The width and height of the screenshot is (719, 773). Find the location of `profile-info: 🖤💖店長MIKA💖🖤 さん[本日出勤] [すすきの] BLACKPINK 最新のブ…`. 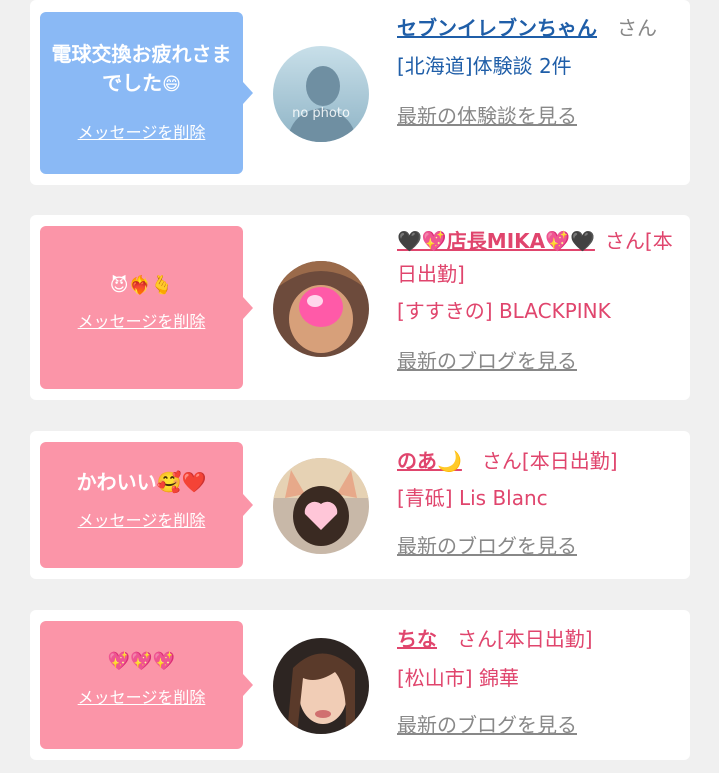

profile-info: 🖤💖店長MIKA💖🖤 さん[本日出勤] [すすきの] BLACKPINK 最新のブ… is located at coordinates (542, 301).